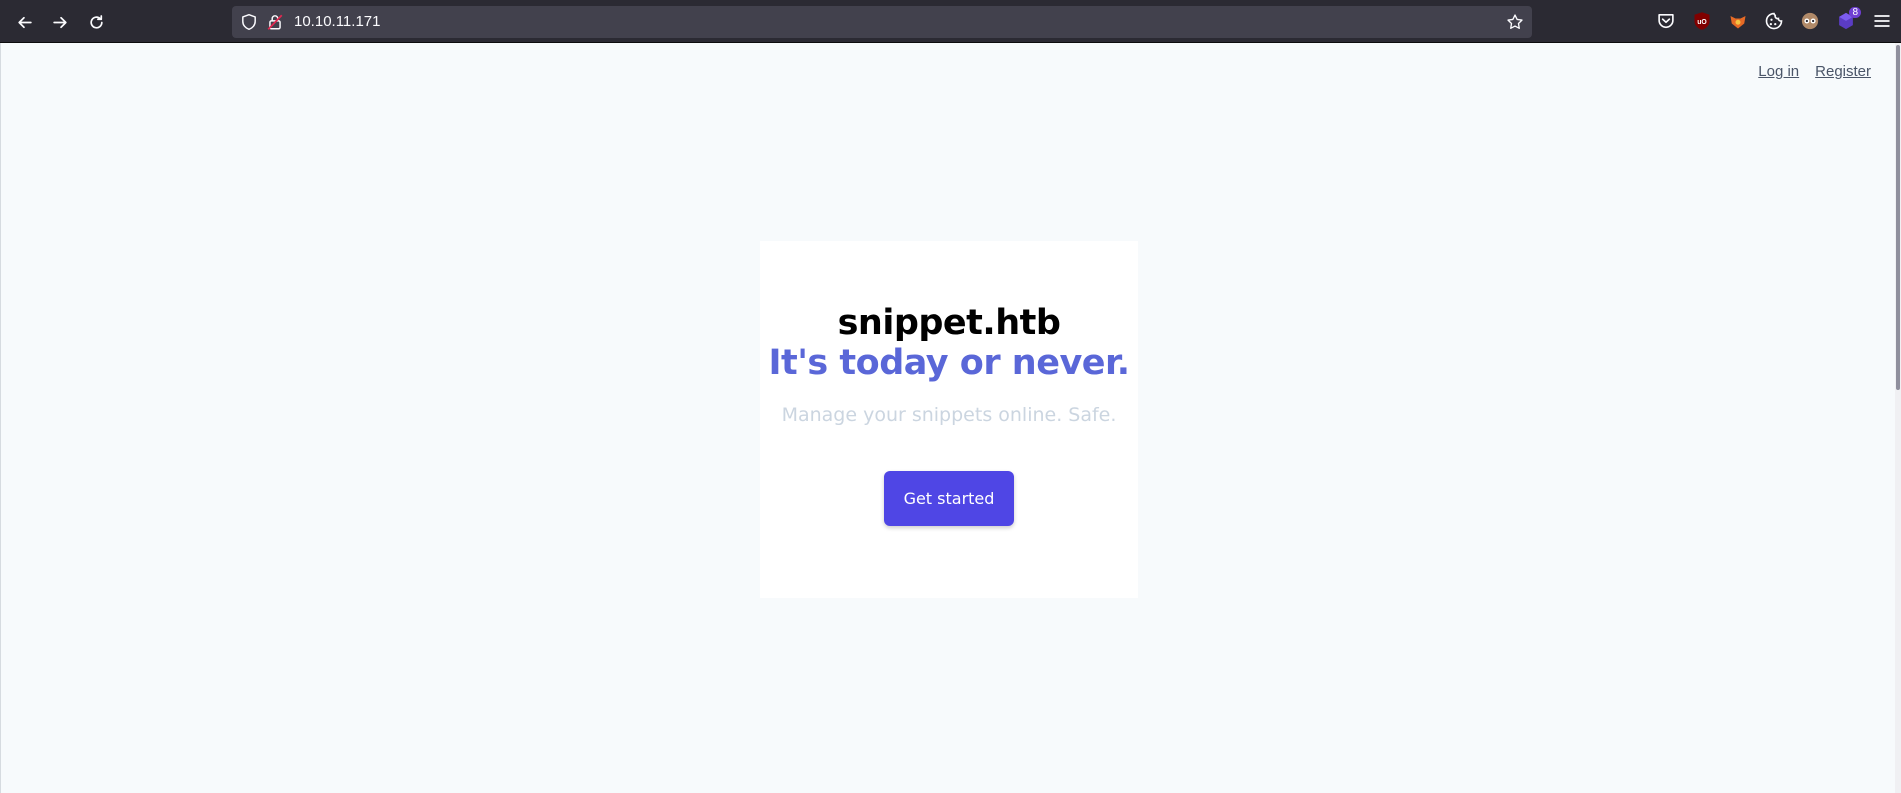 The height and width of the screenshot is (793, 1901). What do you see at coordinates (1843, 71) in the screenshot?
I see `register-link: Register` at bounding box center [1843, 71].